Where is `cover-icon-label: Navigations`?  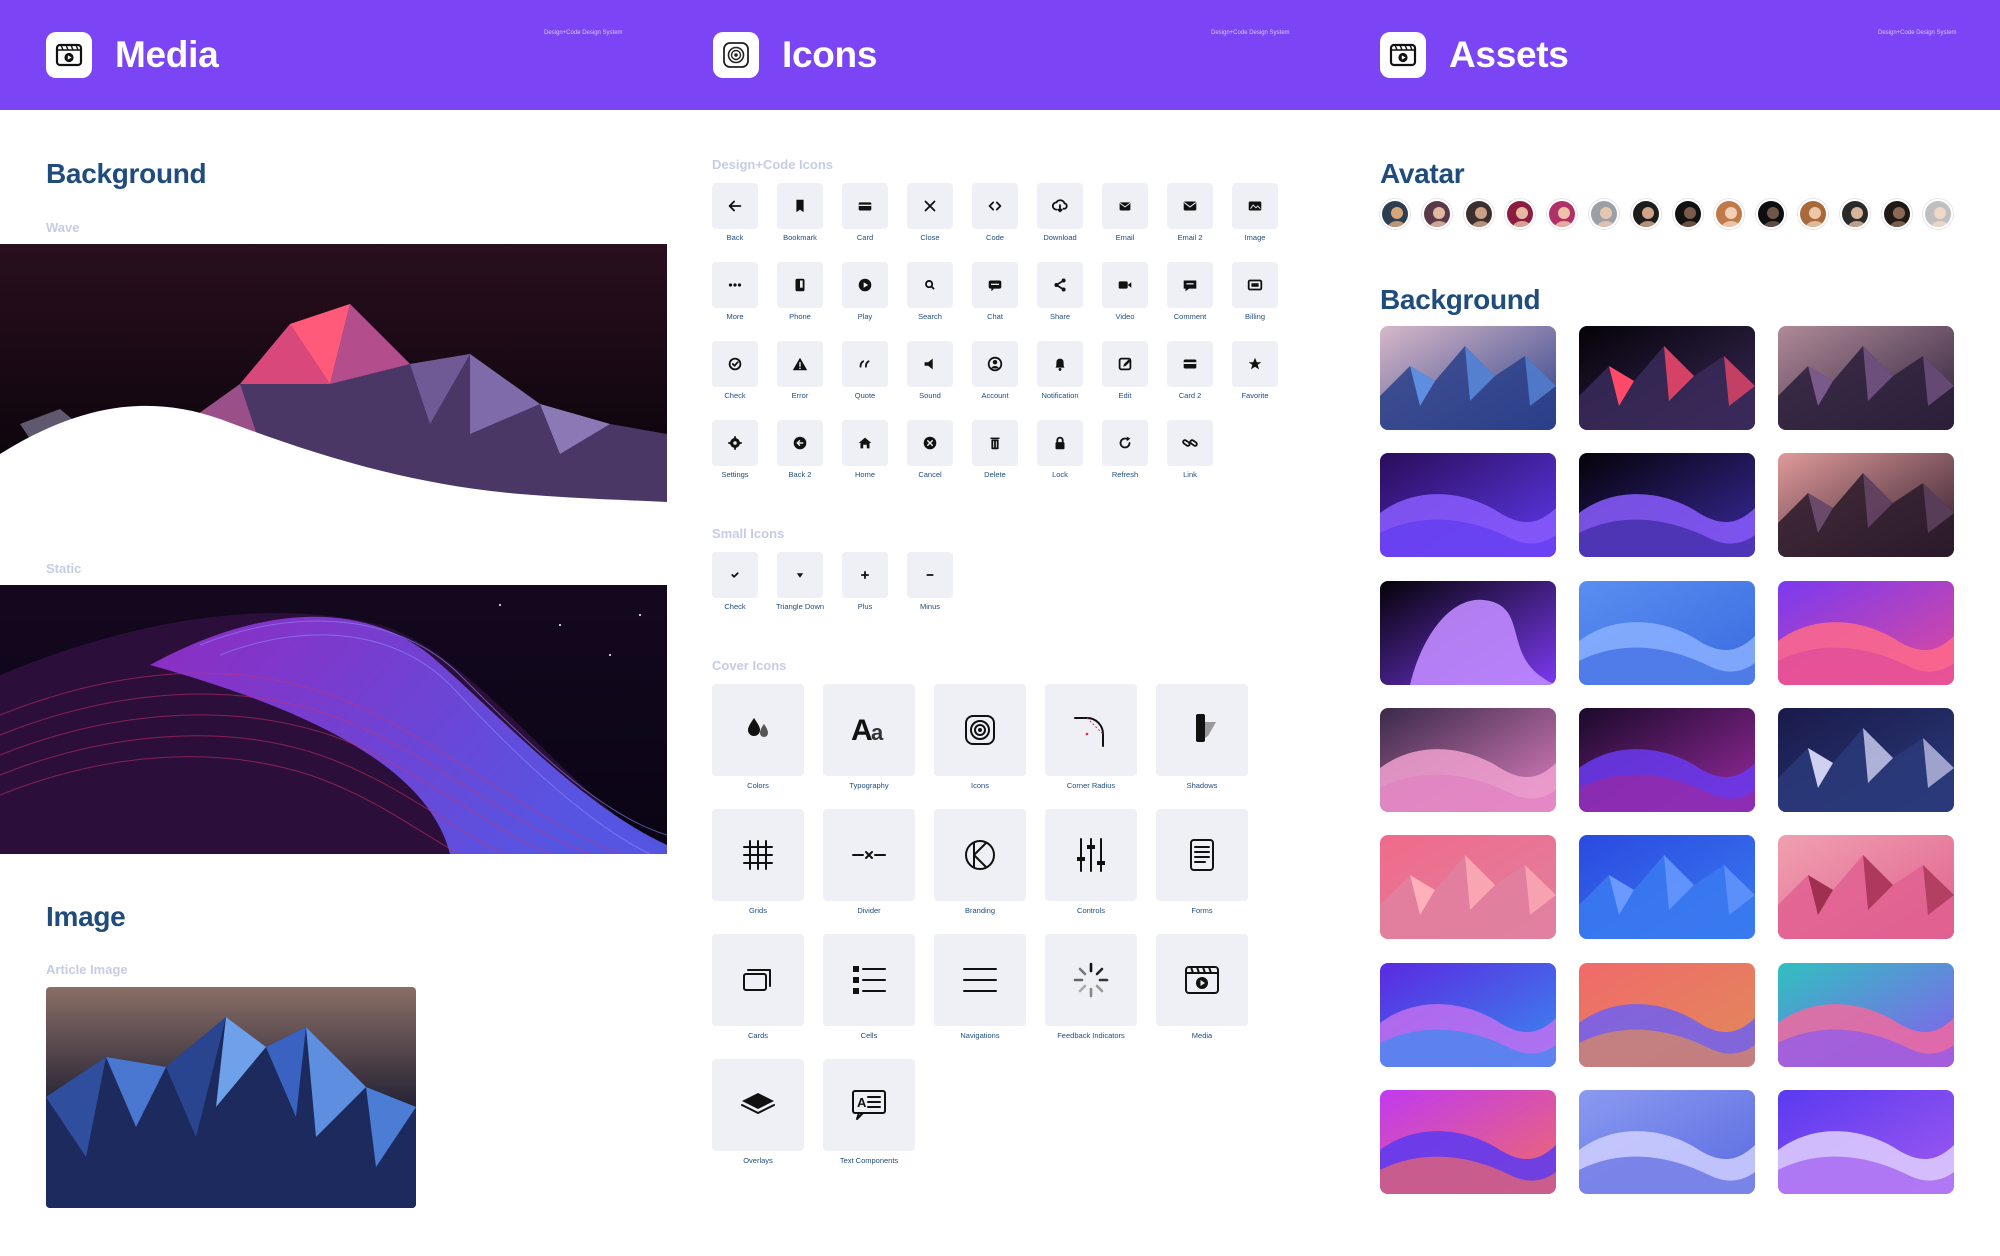
cover-icon-label: Navigations is located at coordinates (980, 1035).